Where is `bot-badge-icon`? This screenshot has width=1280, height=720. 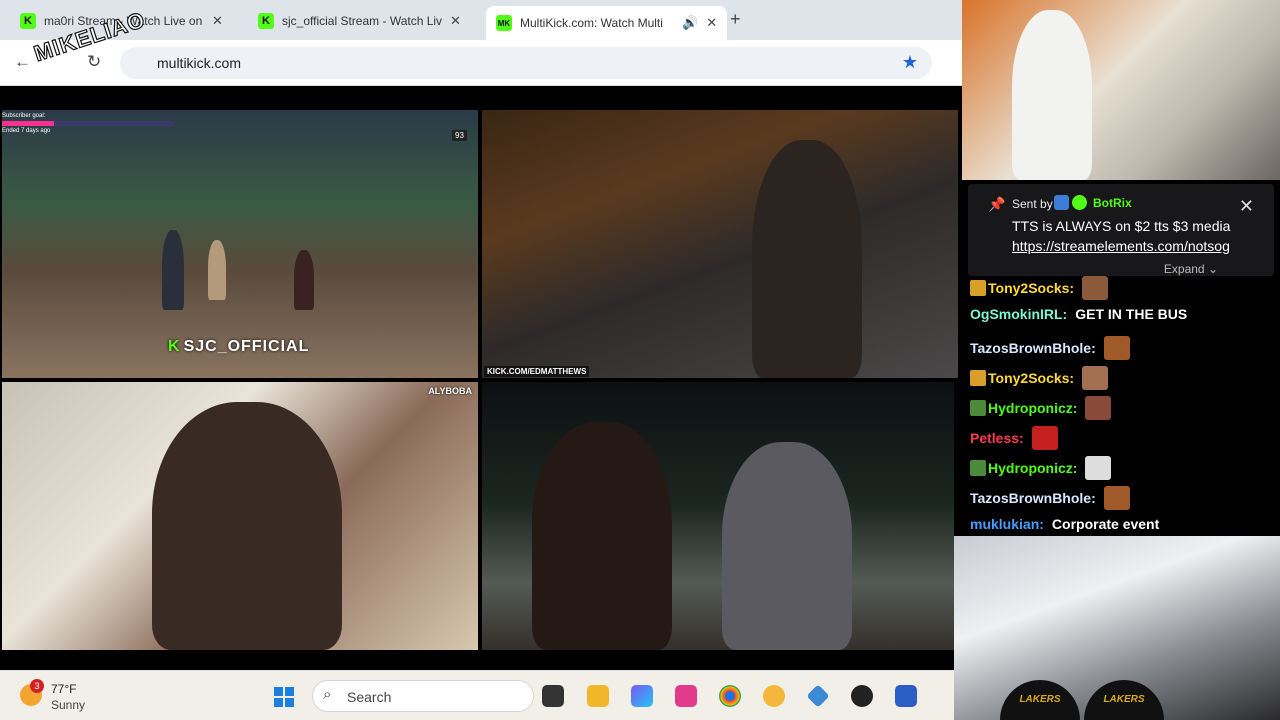 bot-badge-icon is located at coordinates (1061, 202).